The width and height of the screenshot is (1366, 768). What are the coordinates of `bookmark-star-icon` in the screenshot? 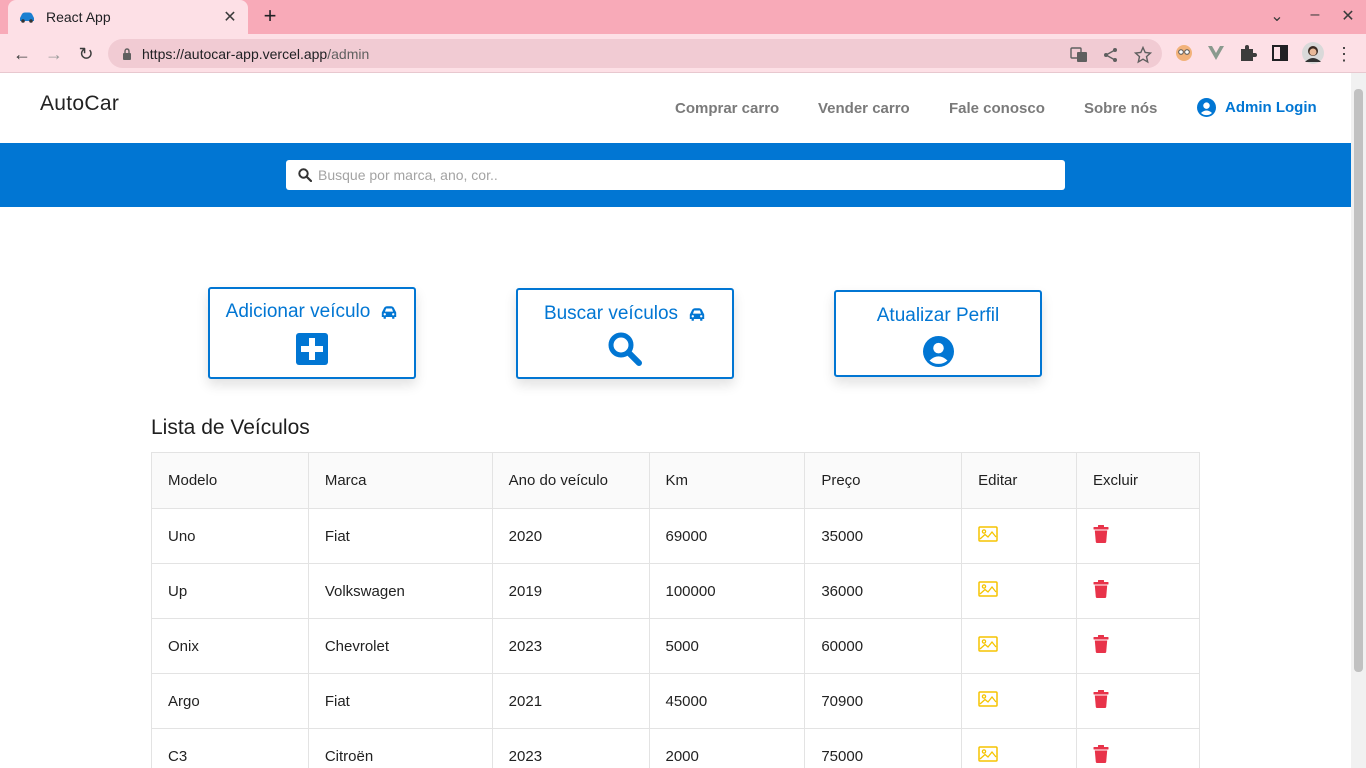 It's located at (1143, 55).